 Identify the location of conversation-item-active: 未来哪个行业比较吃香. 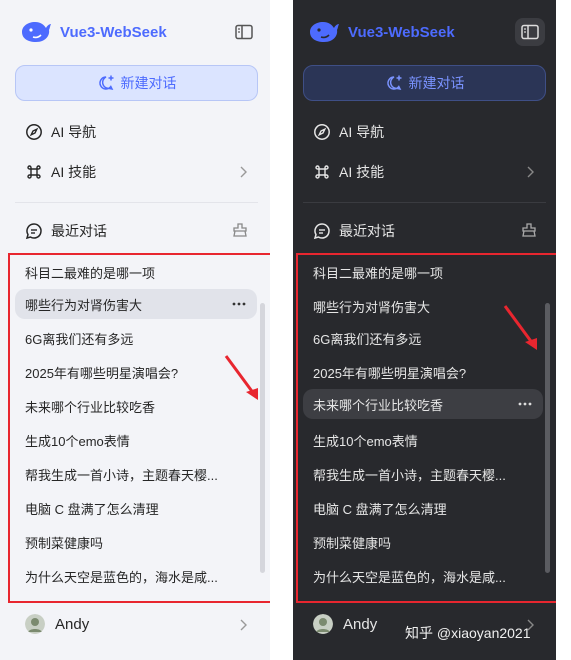
(423, 404).